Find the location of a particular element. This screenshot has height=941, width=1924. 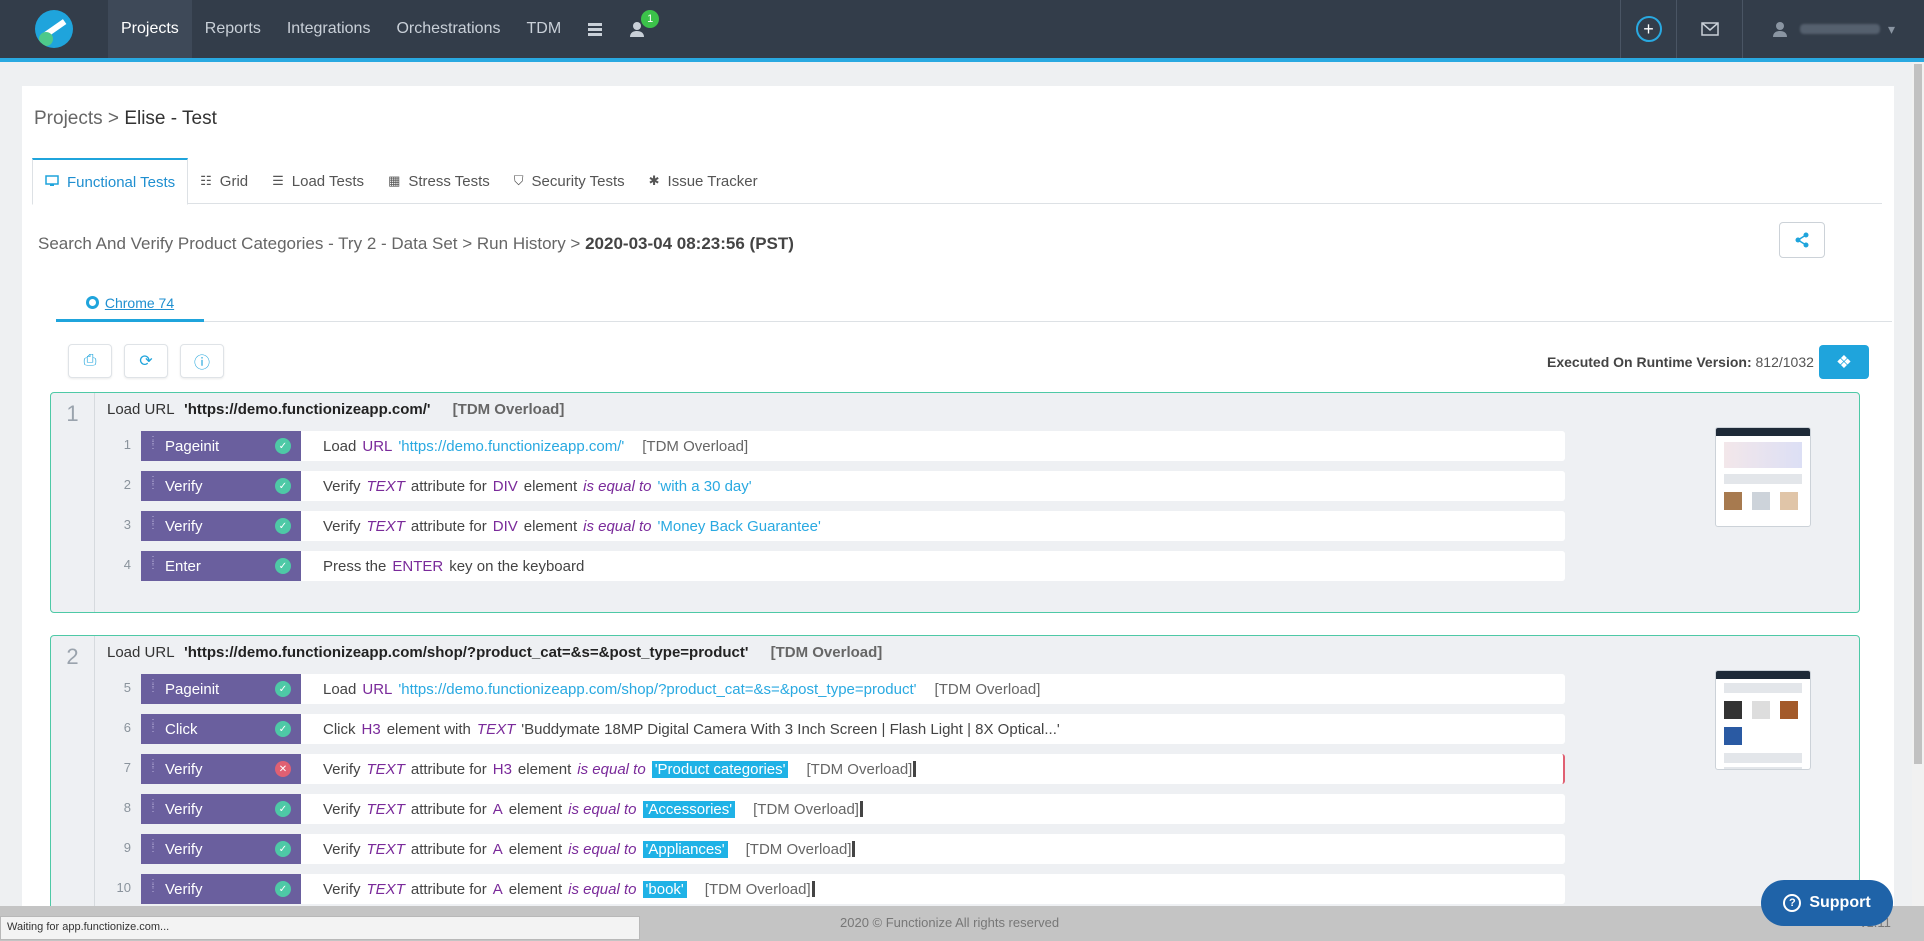

chevron-down-icon: ▾ is located at coordinates (1891, 28).